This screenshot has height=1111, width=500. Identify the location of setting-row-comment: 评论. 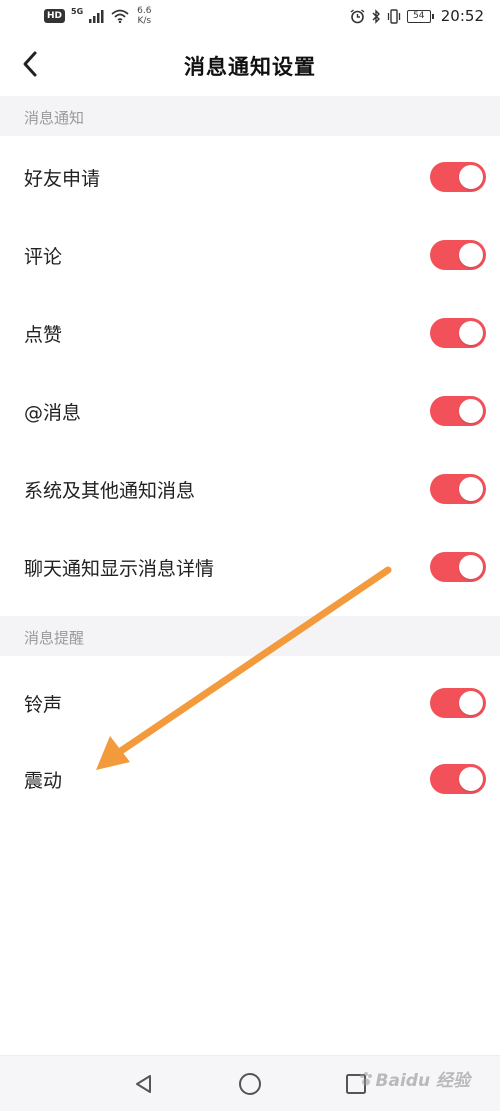
(250, 255).